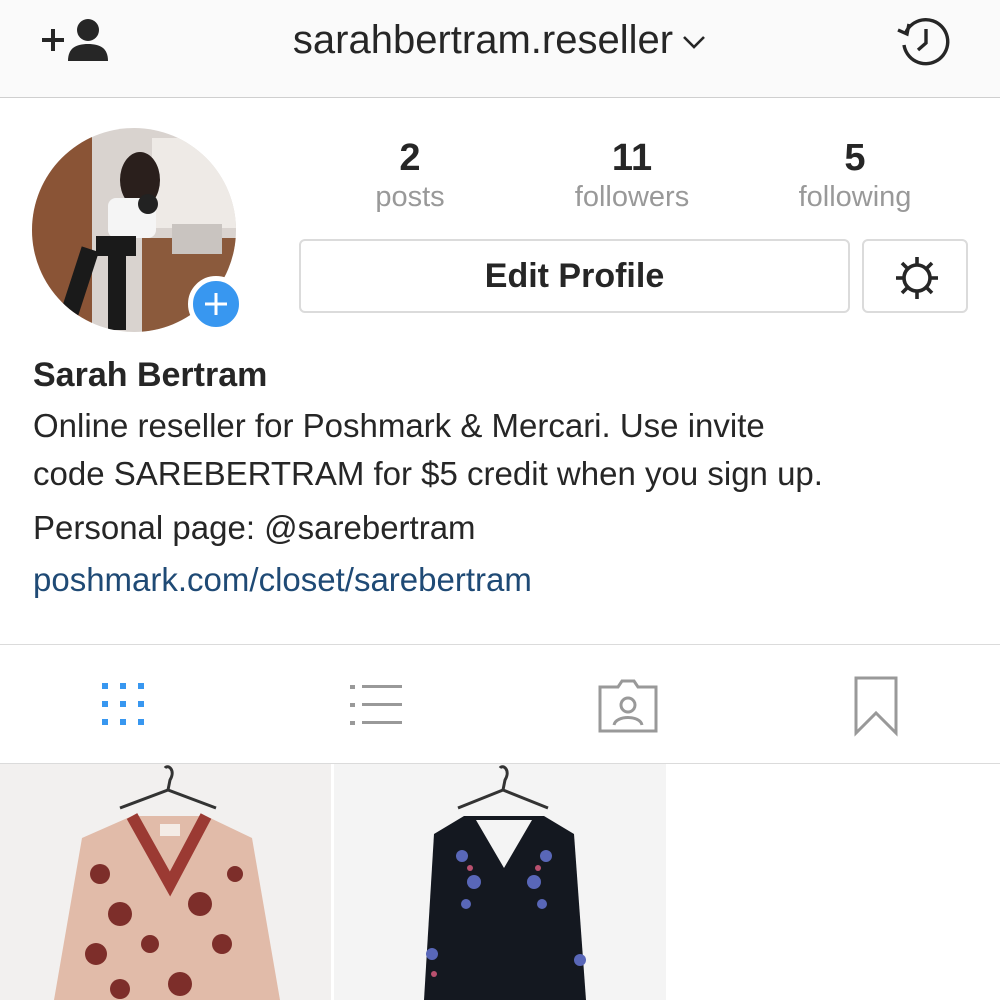  I want to click on stat-followers: 11 followers, so click(632, 175).